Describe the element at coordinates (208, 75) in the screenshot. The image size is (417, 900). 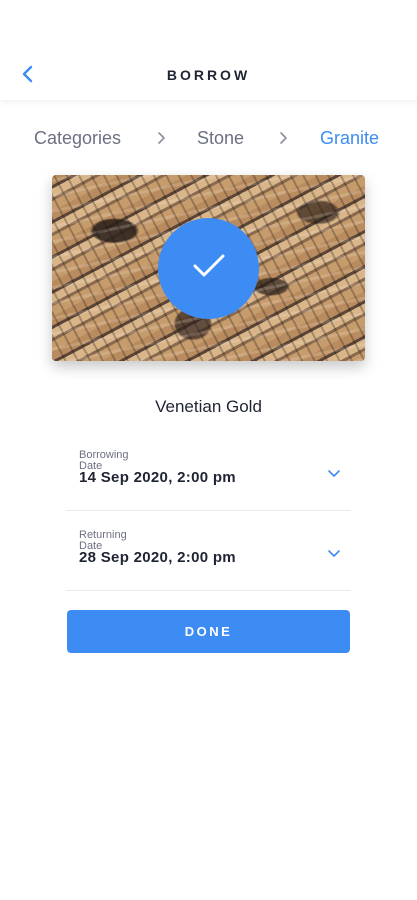
I see `page-title: BORROW` at that location.